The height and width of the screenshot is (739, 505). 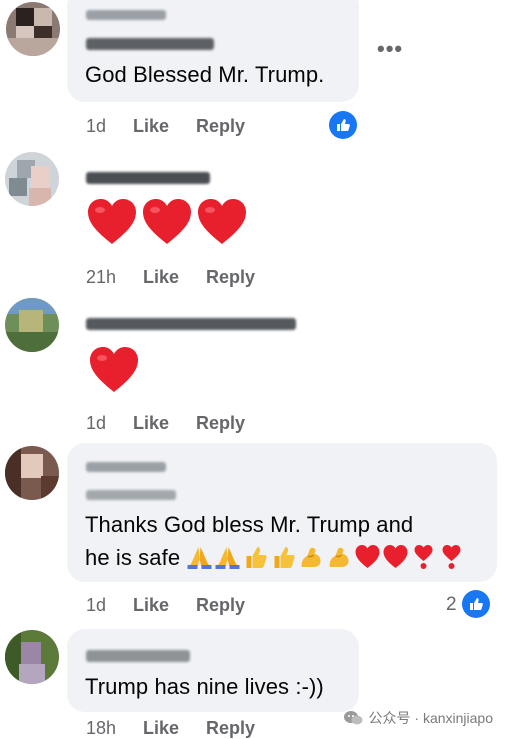 I want to click on watermark-text: 公众号 · kanxinjiapo, so click(x=431, y=718).